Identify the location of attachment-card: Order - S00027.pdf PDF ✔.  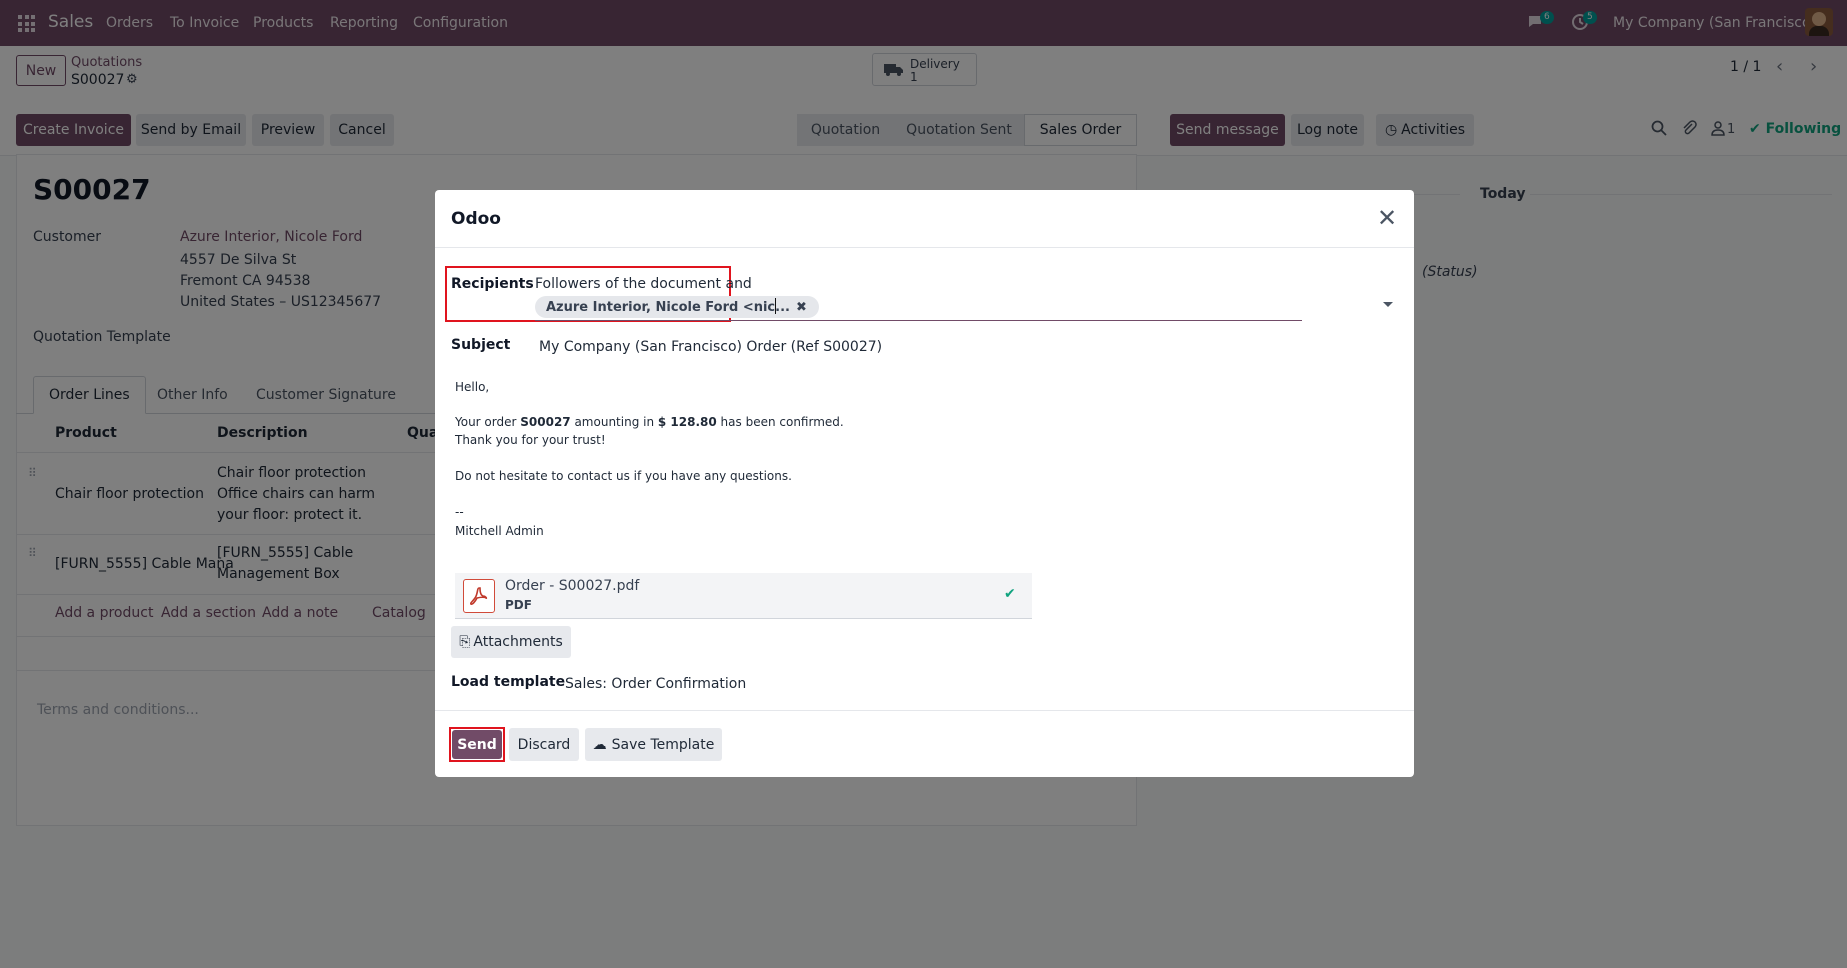
(743, 596).